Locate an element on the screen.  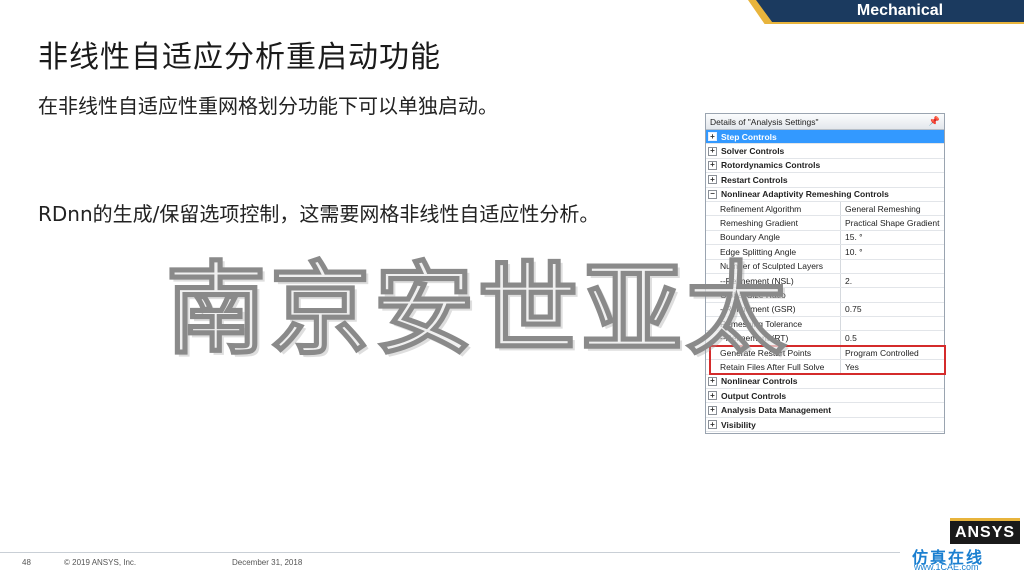
group-label: Nonlinear Controls is located at coordinates (759, 381).